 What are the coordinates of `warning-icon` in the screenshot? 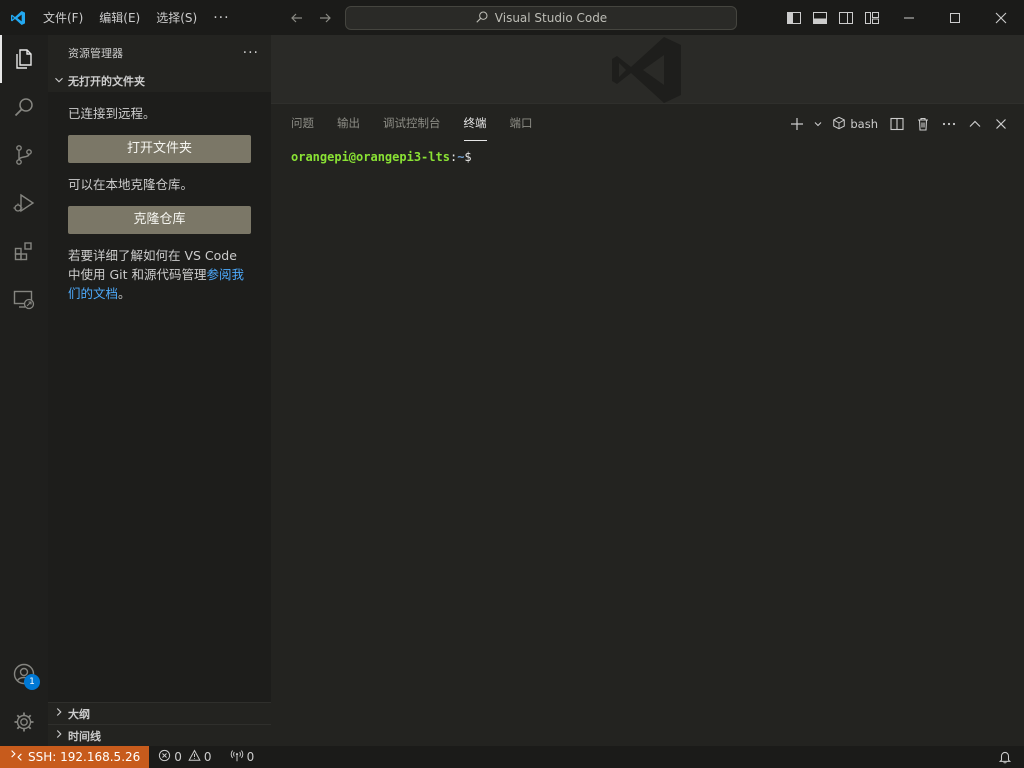 It's located at (194, 757).